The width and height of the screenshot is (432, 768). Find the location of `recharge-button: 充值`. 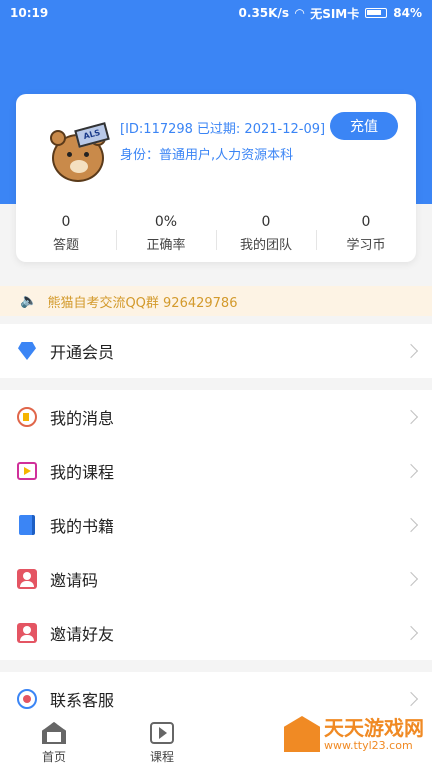

recharge-button: 充值 is located at coordinates (364, 126).